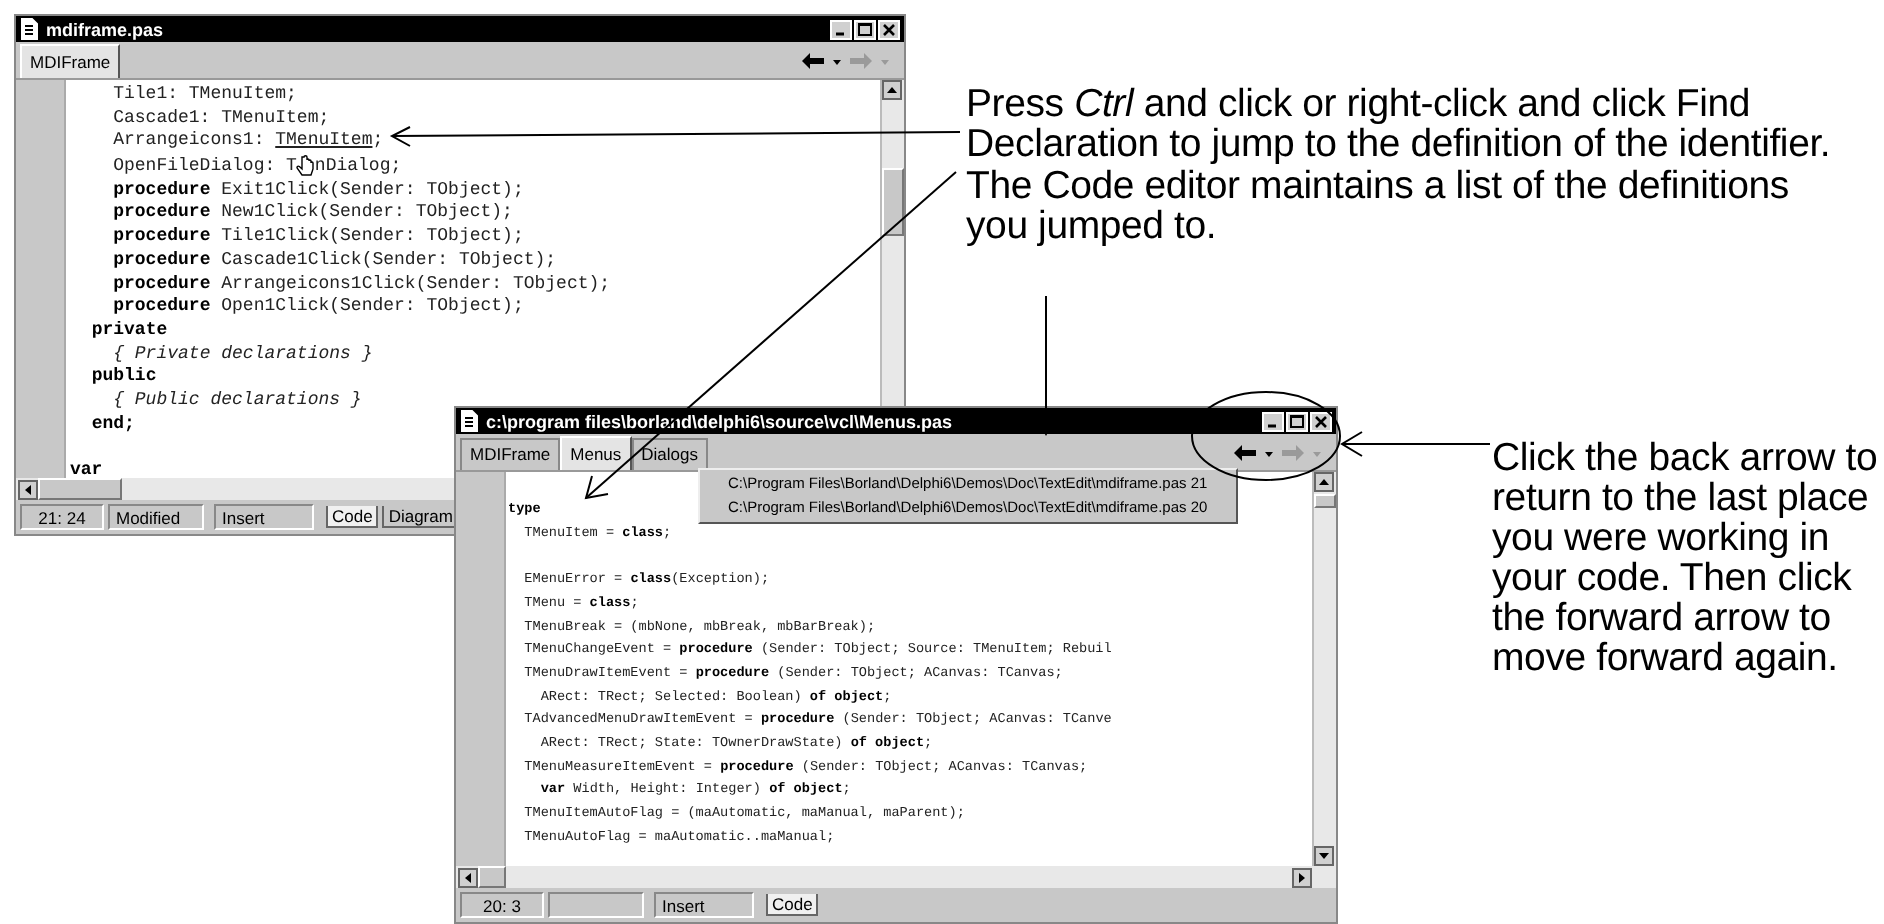  Describe the element at coordinates (361, 285) in the screenshot. I see `code-line: procedure Arrangeicons1Click(Sender: TObject);` at that location.